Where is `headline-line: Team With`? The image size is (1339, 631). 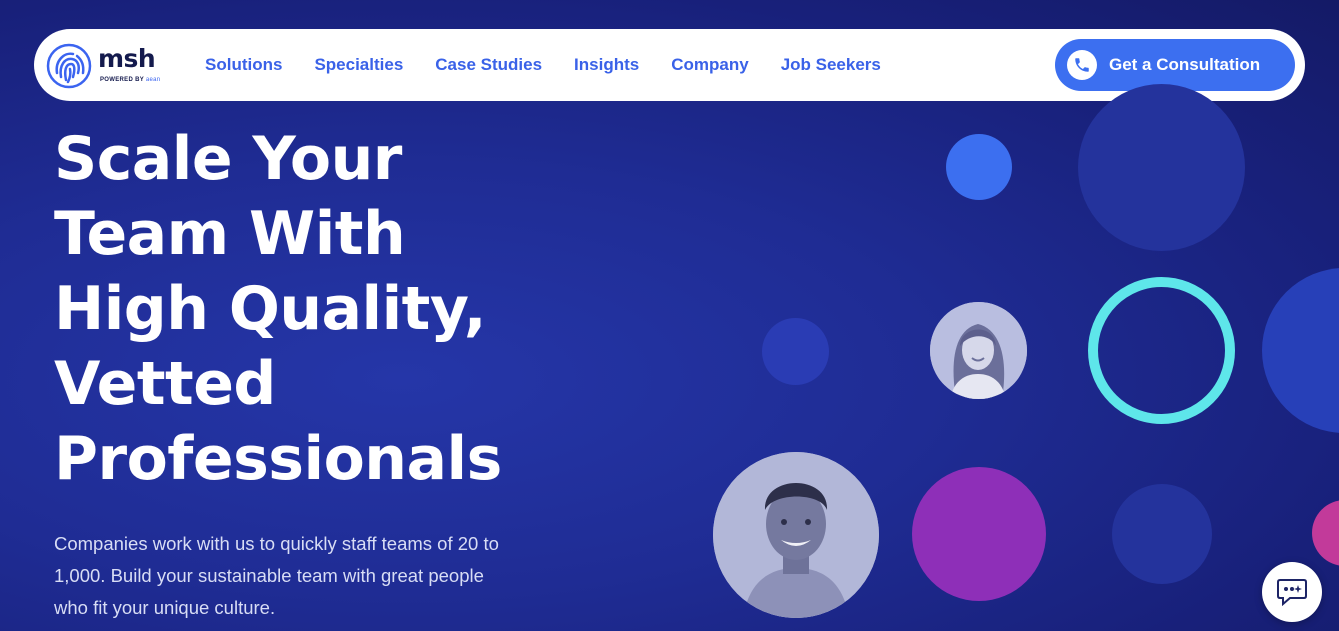
headline-line: Team With is located at coordinates (230, 234).